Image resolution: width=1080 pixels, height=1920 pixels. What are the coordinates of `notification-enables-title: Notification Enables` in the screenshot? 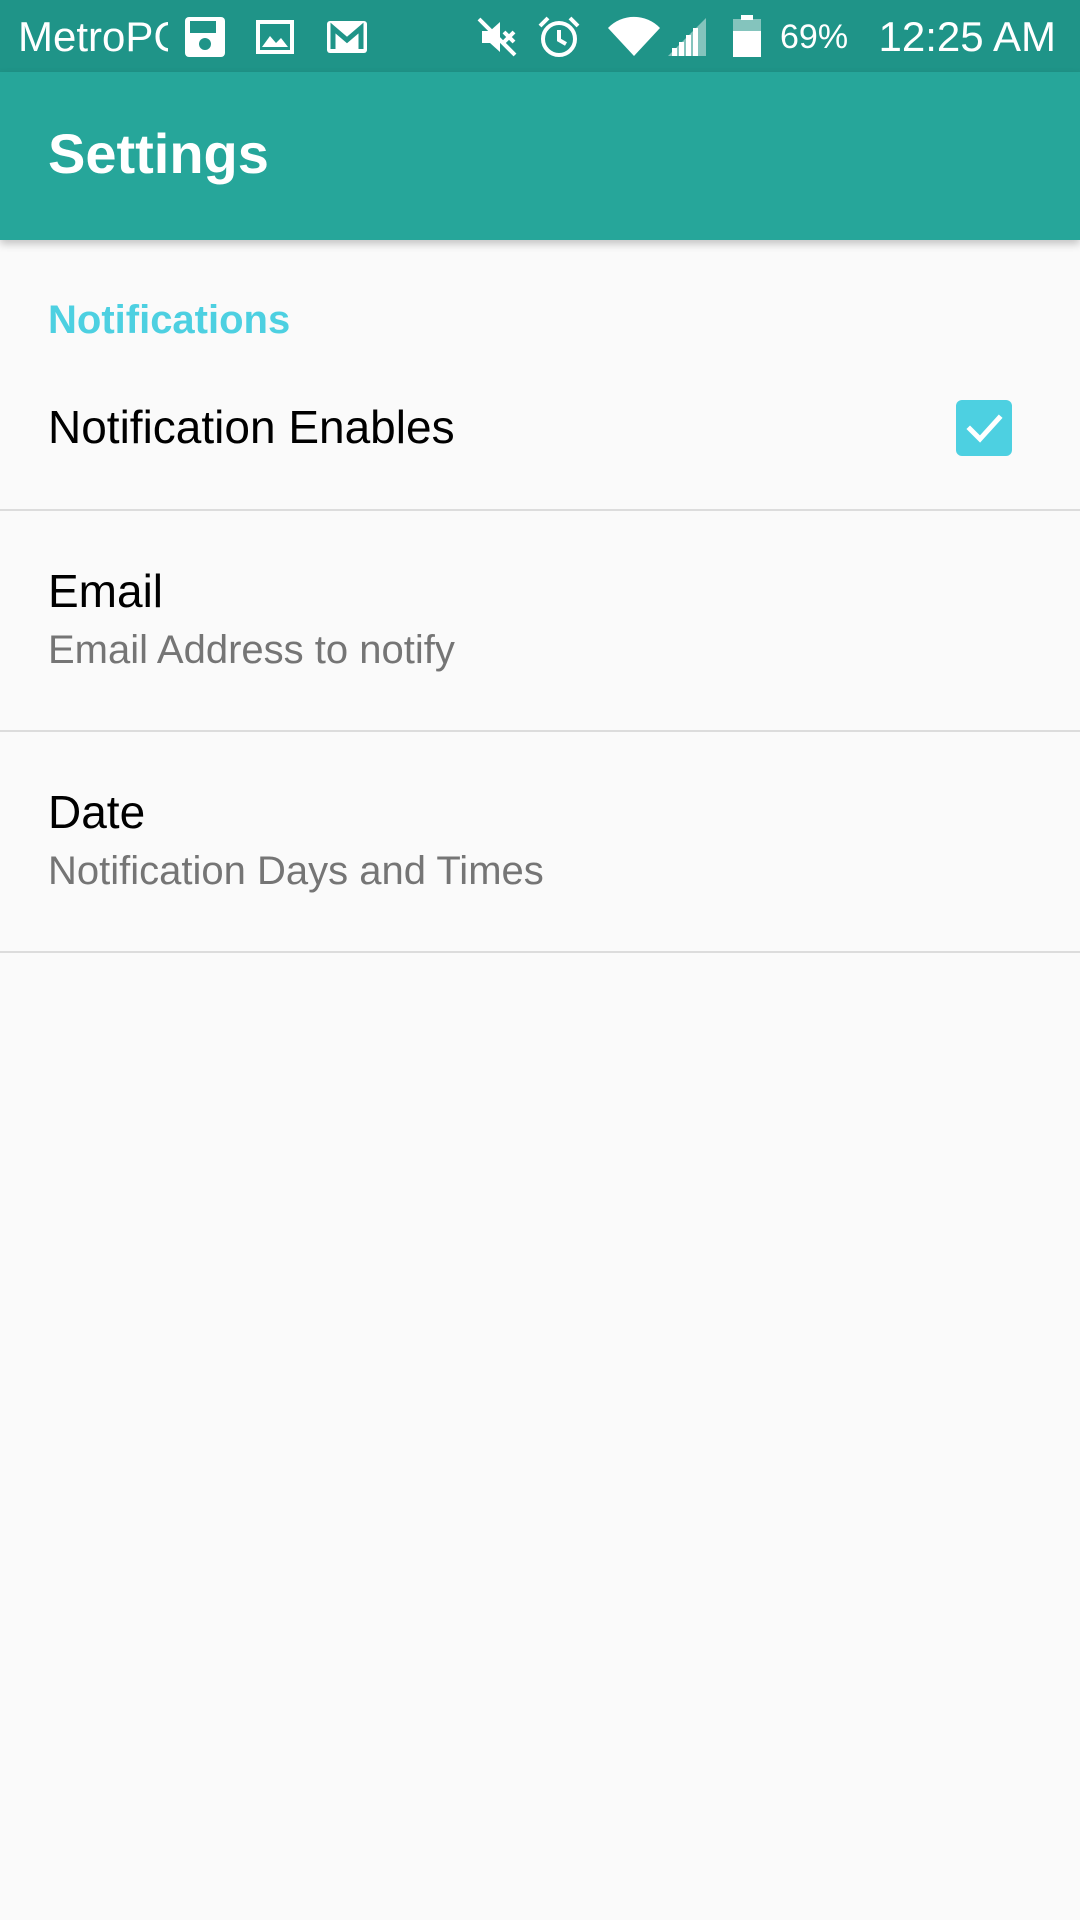 It's located at (251, 427).